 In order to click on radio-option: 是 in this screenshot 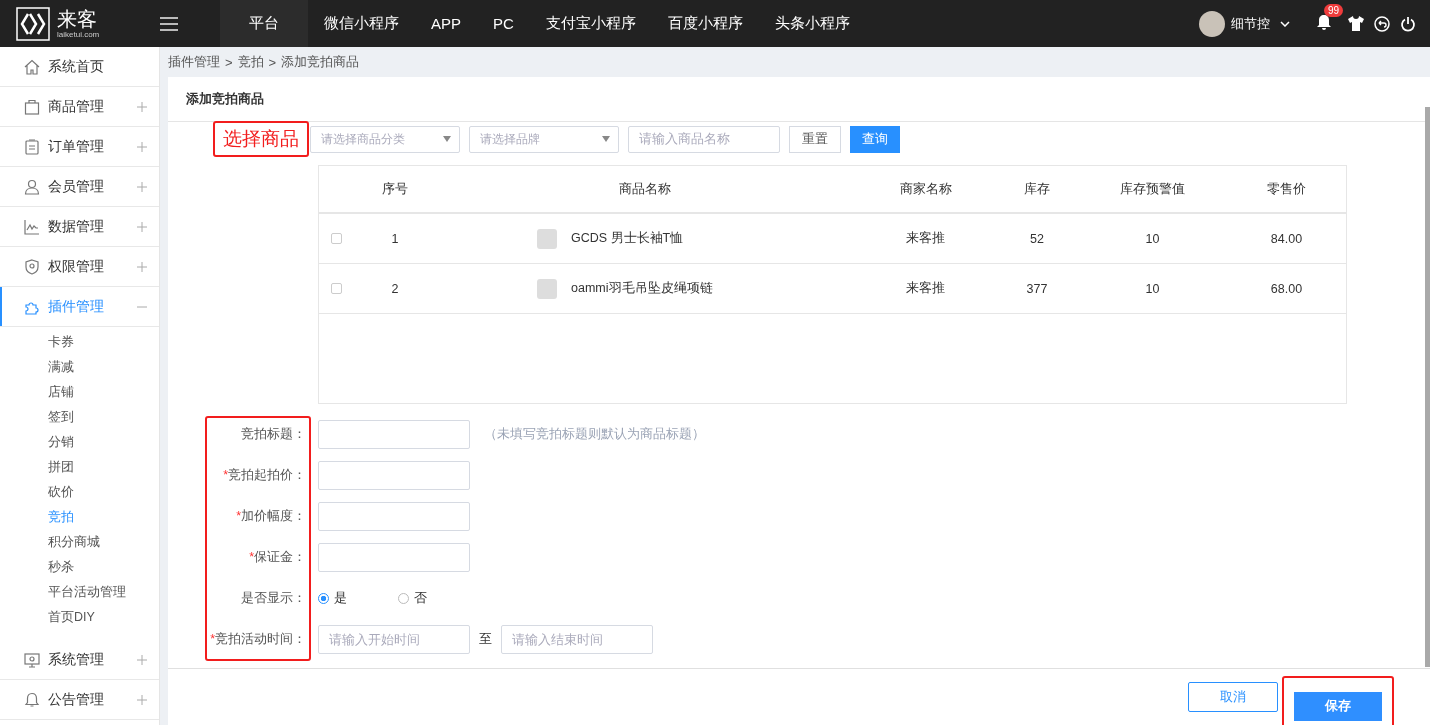, I will do `click(358, 598)`.